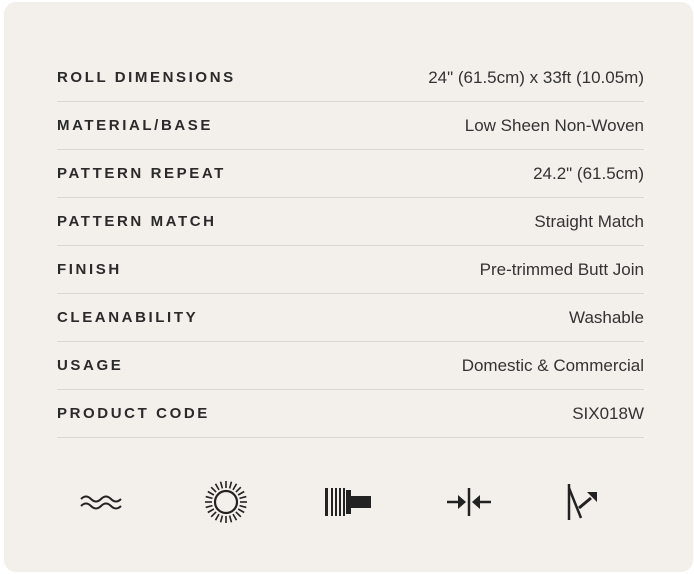  Describe the element at coordinates (588, 173) in the screenshot. I see `spec-value: 24.2" (61.5cm)` at that location.